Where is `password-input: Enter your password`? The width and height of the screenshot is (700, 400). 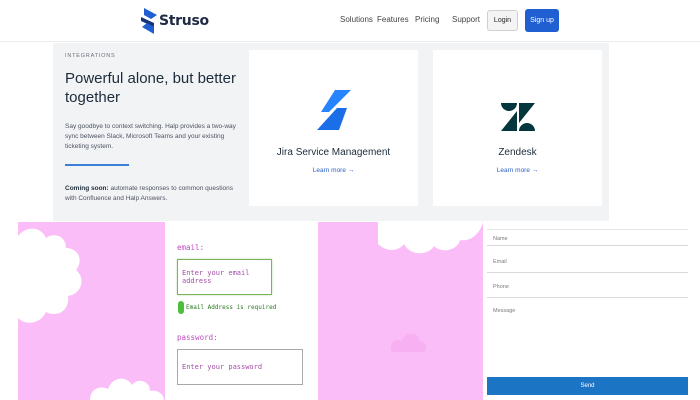 password-input: Enter your password is located at coordinates (240, 367).